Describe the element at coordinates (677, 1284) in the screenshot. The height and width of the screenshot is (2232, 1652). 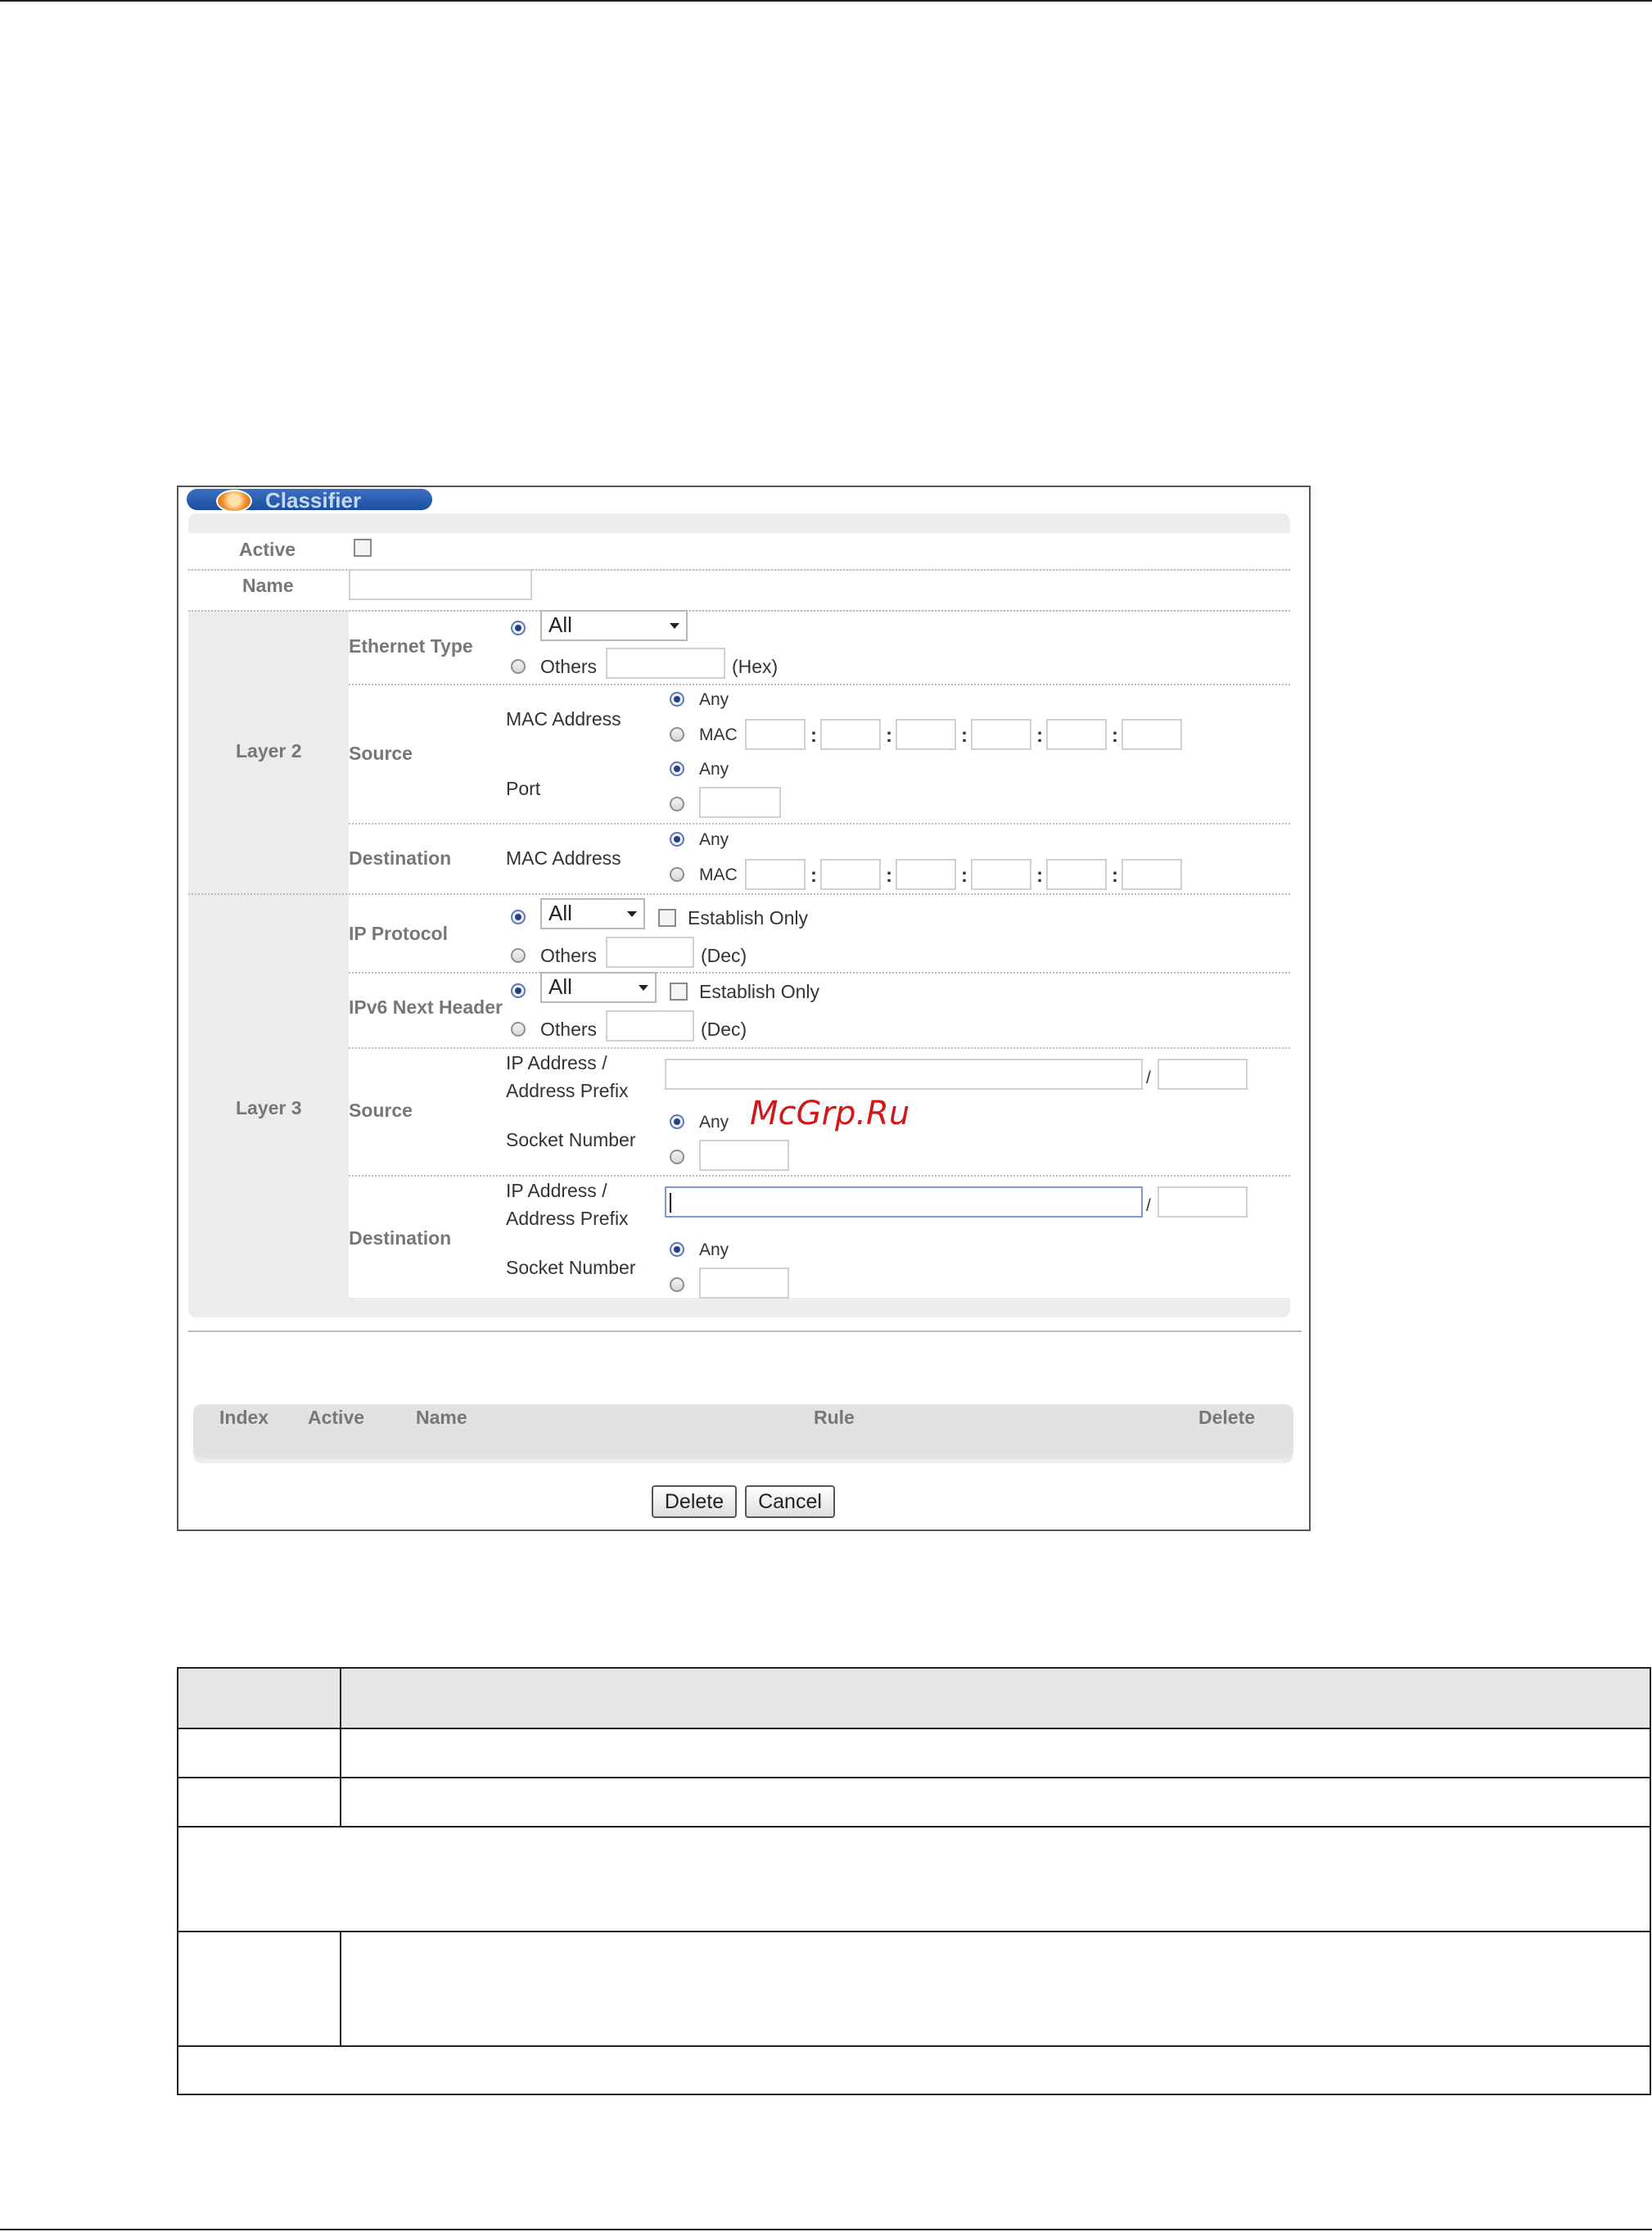
I see `l3-dst-socket-value-radio` at that location.